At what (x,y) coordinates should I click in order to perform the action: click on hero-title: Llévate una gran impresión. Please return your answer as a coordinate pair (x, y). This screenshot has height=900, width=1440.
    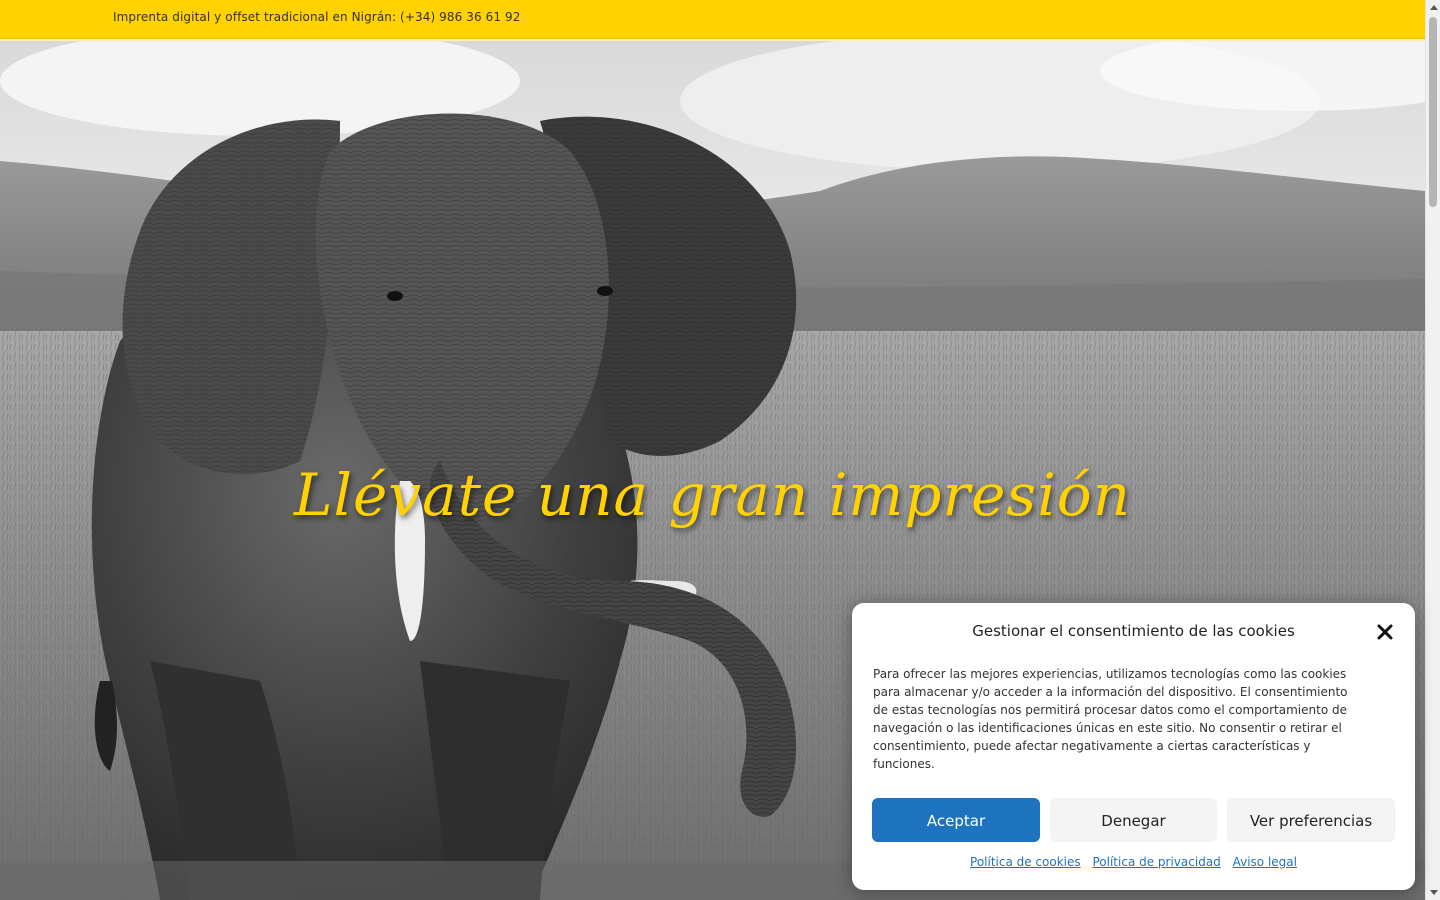
    Looking at the image, I should click on (712, 495).